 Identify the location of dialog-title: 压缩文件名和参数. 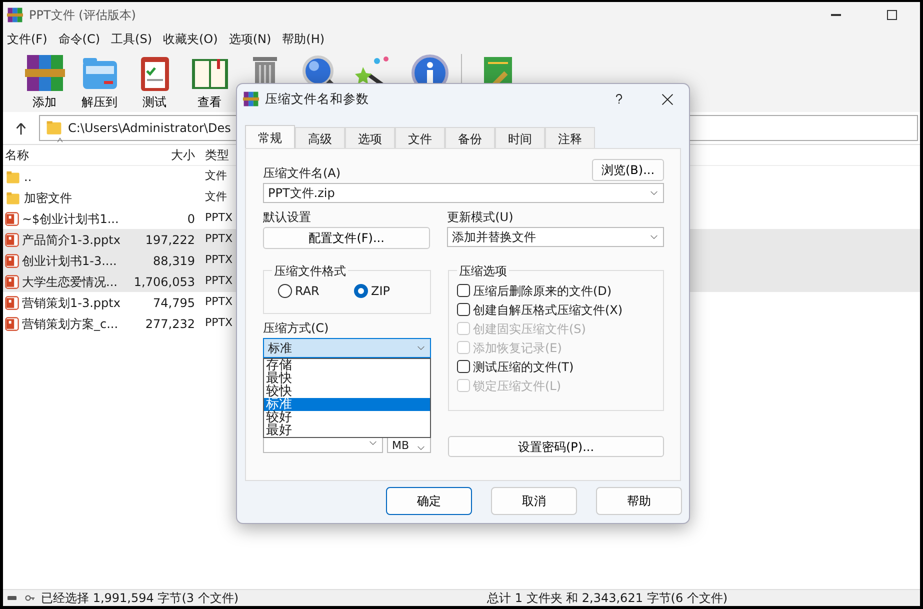
(317, 99).